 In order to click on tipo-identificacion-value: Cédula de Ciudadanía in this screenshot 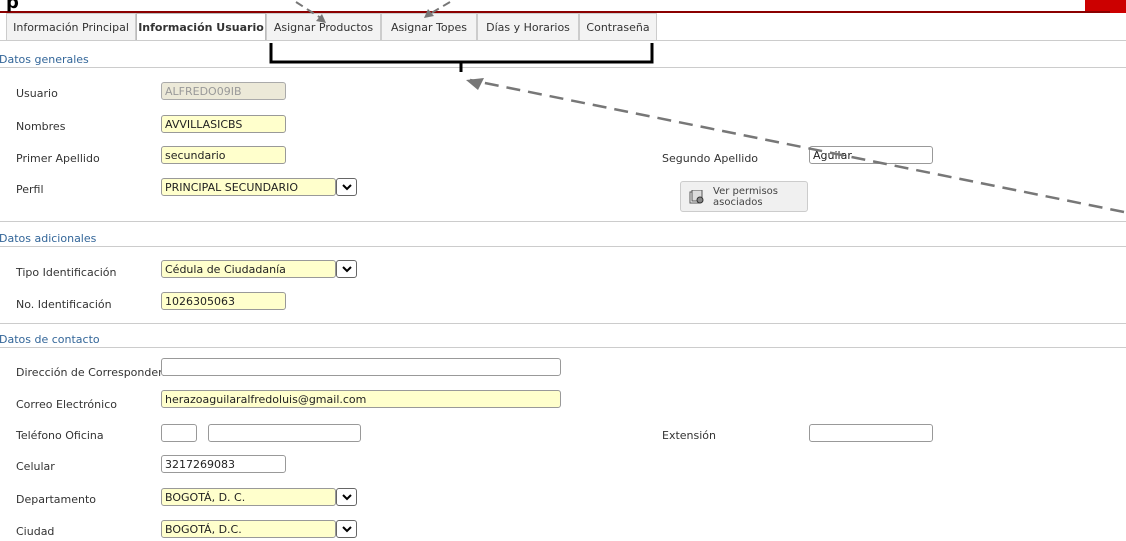, I will do `click(225, 269)`.